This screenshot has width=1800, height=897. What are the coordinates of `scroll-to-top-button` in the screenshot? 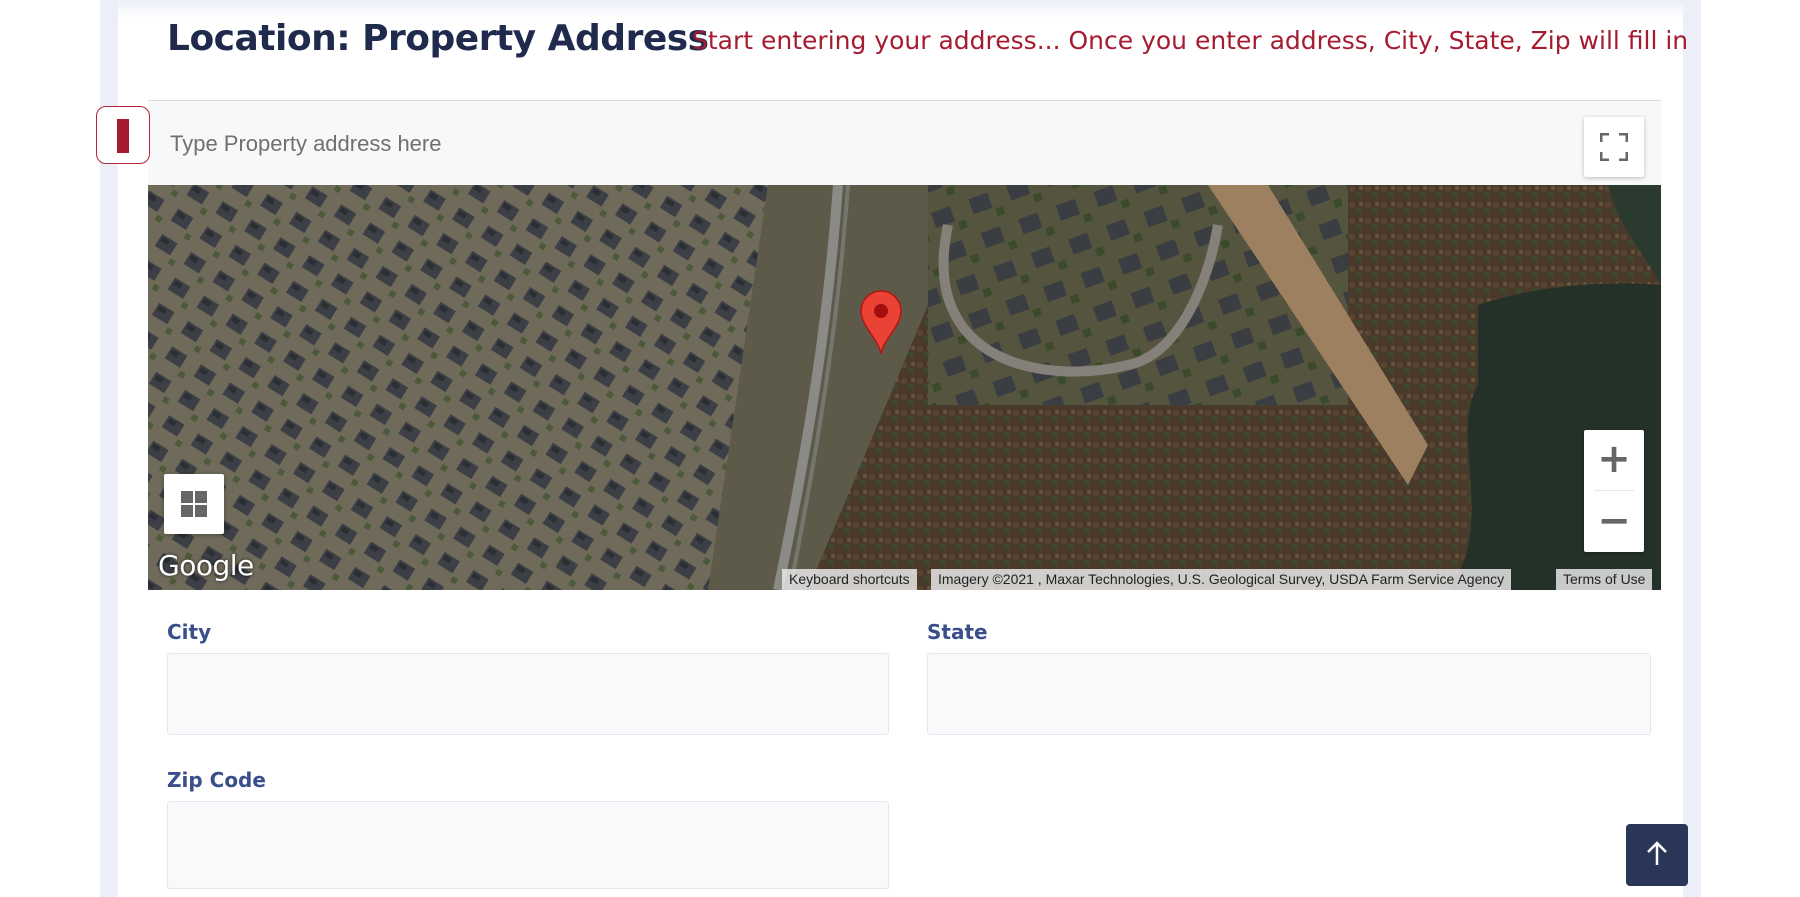 It's located at (1657, 855).